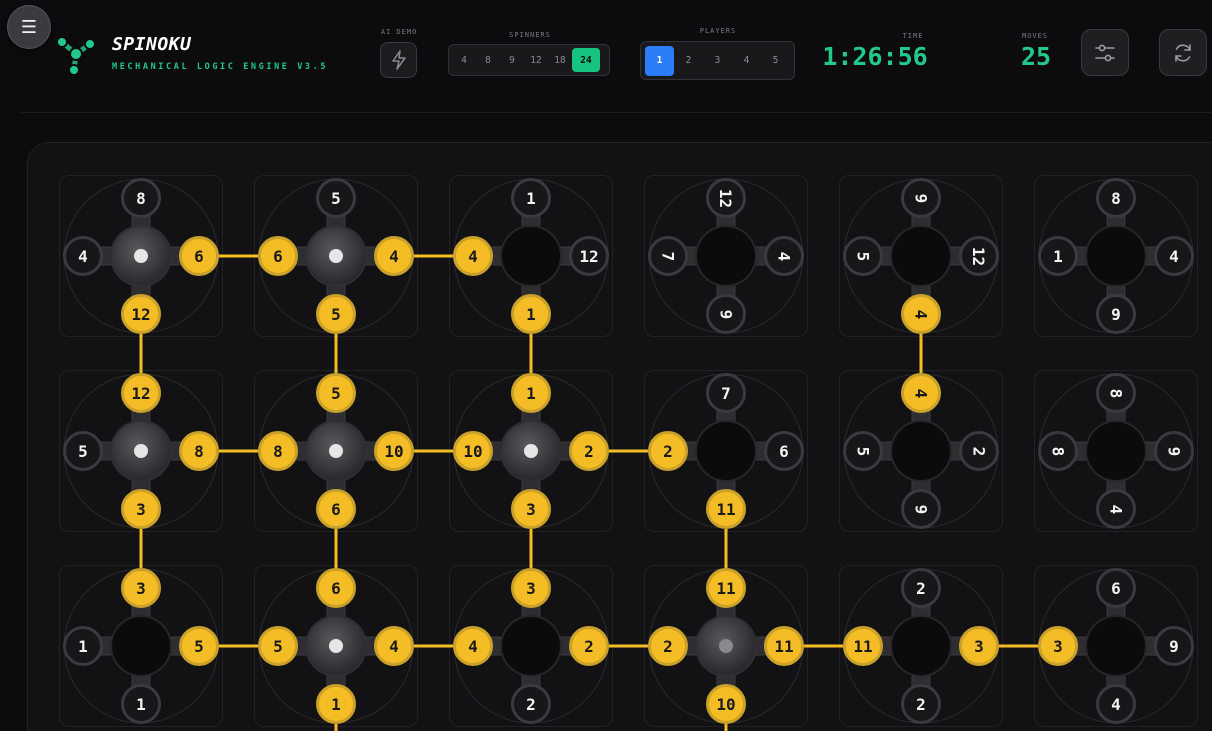 The height and width of the screenshot is (731, 1212). Describe the element at coordinates (199, 451) in the screenshot. I see `spinner-knob-right: 8` at that location.